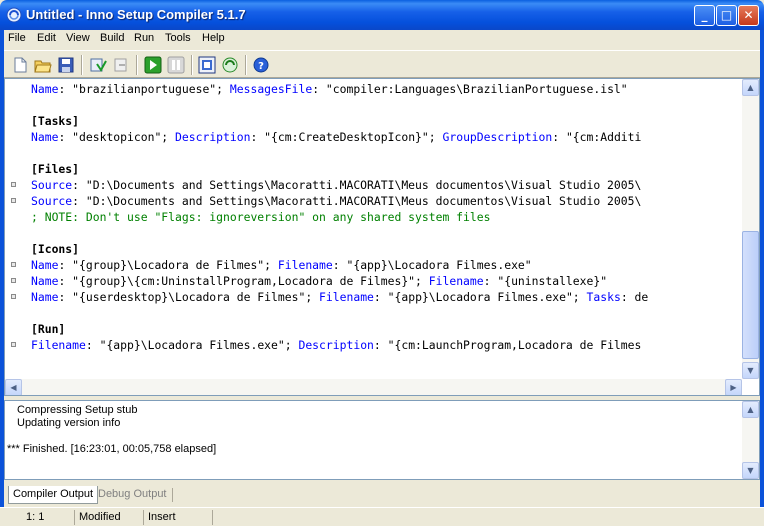 The width and height of the screenshot is (764, 526). I want to click on output-vertical-scrollbar: ▲ ▼, so click(750, 440).